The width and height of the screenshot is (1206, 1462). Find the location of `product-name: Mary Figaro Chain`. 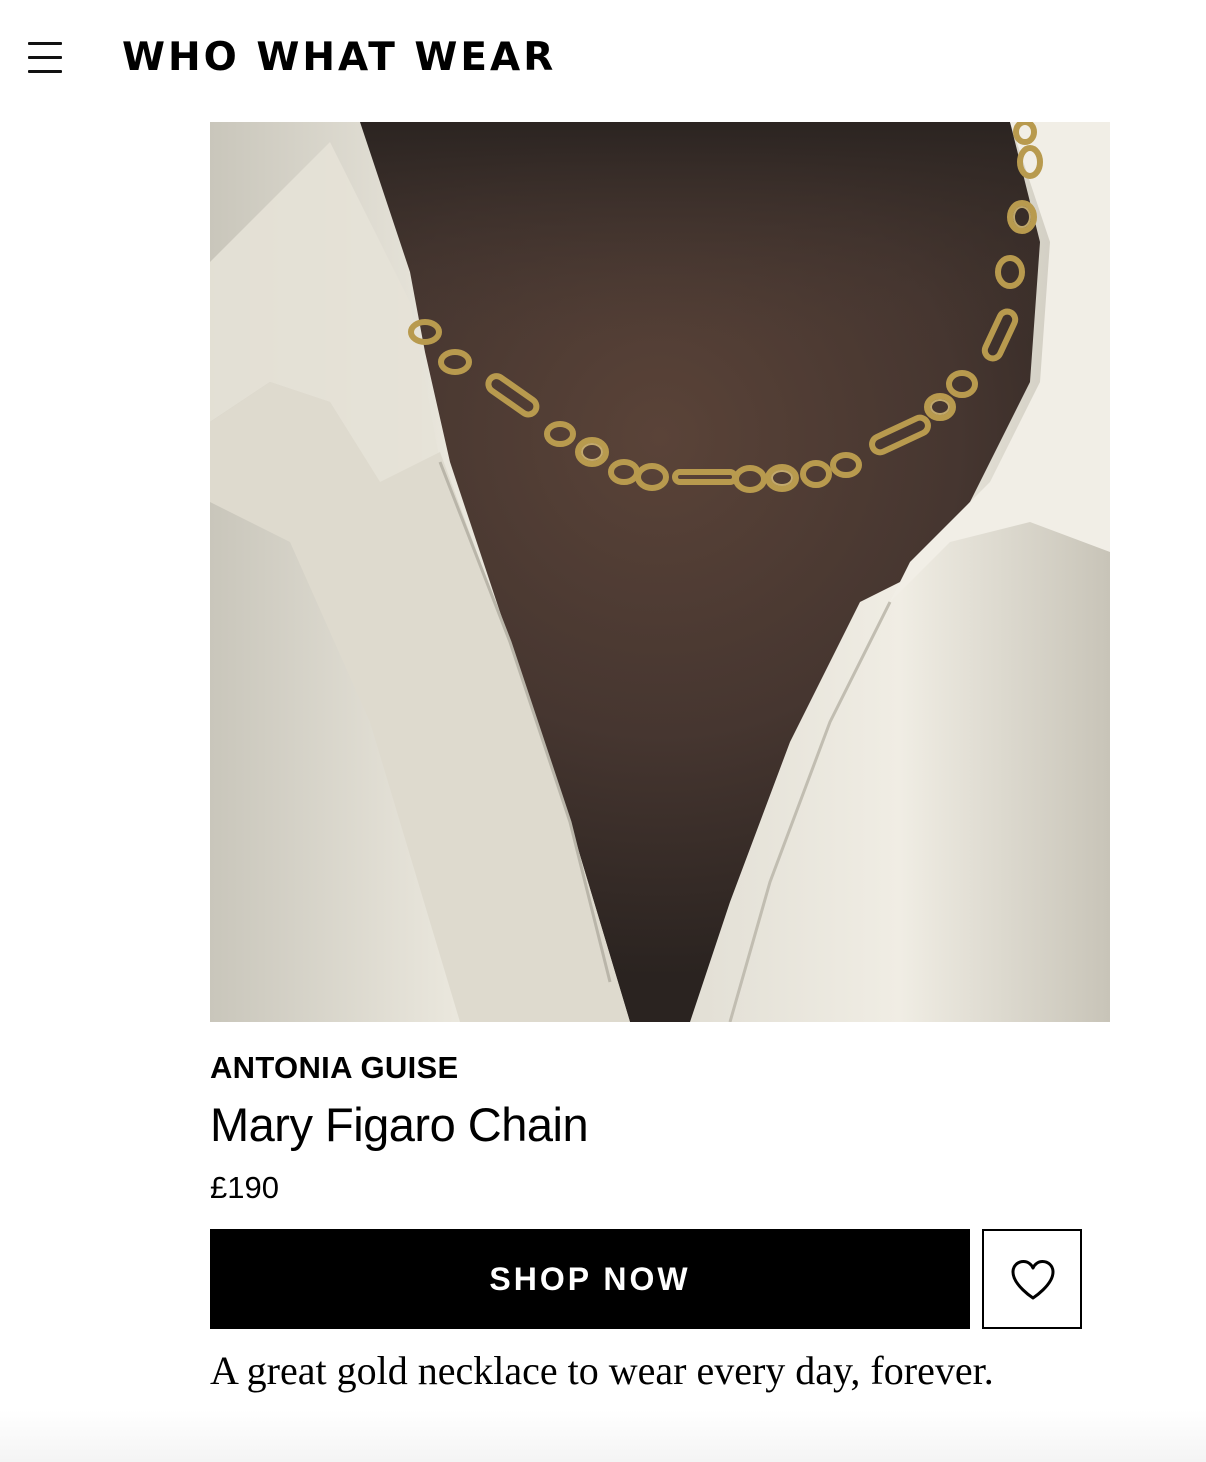

product-name: Mary Figaro Chain is located at coordinates (399, 1125).